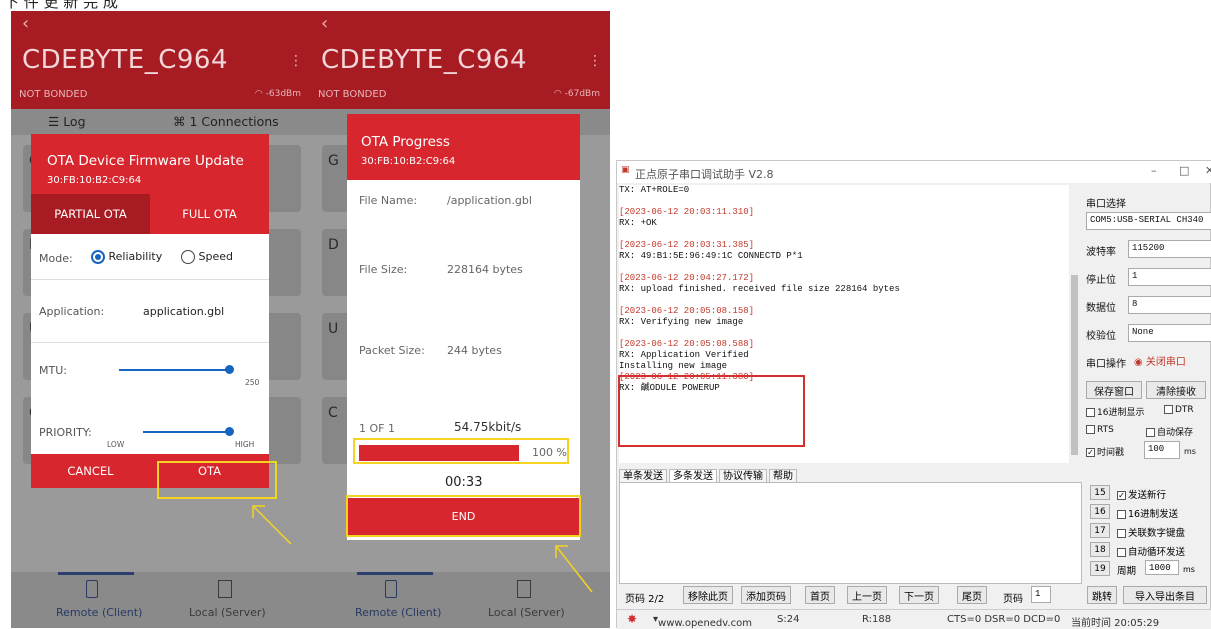  I want to click on stop-select: 1, so click(1169, 277).